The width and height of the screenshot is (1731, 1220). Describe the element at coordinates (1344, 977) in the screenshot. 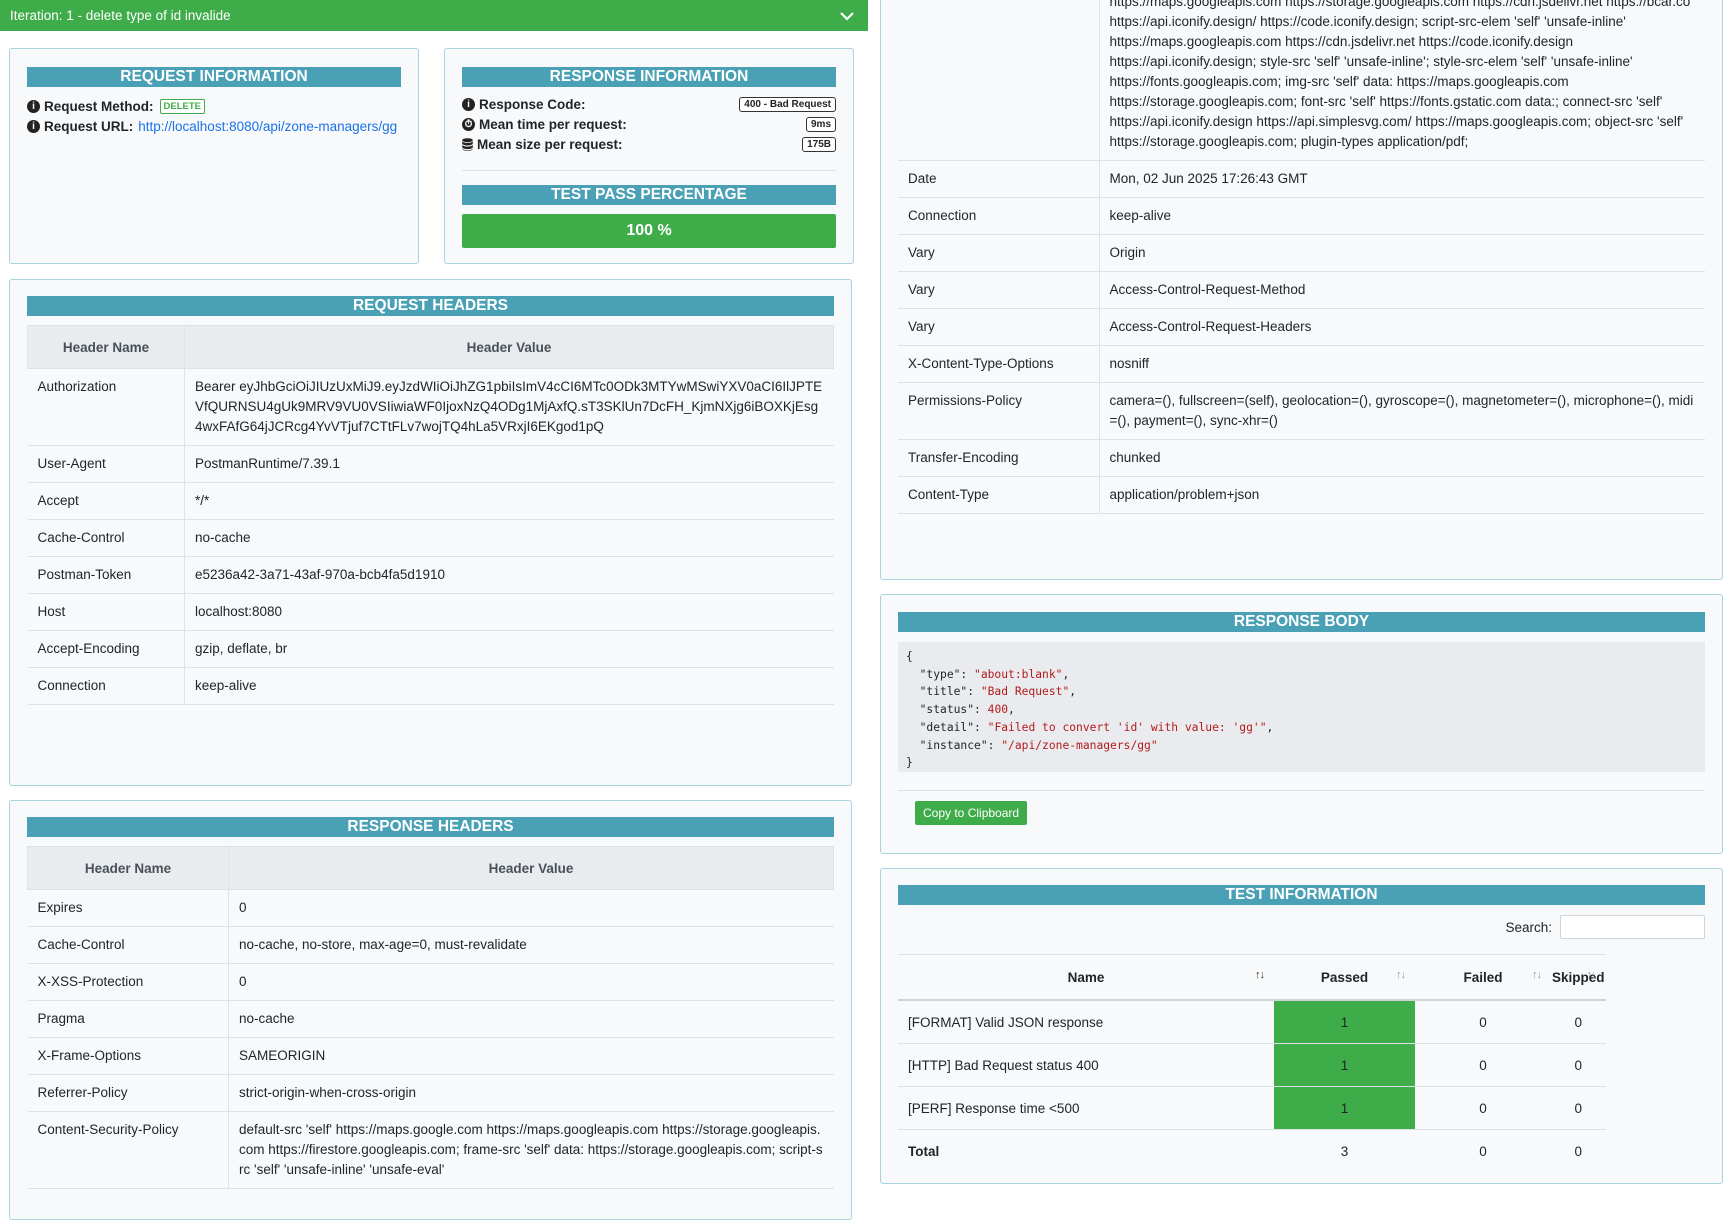

I see `column-header-passed: Passed ↑↓` at that location.